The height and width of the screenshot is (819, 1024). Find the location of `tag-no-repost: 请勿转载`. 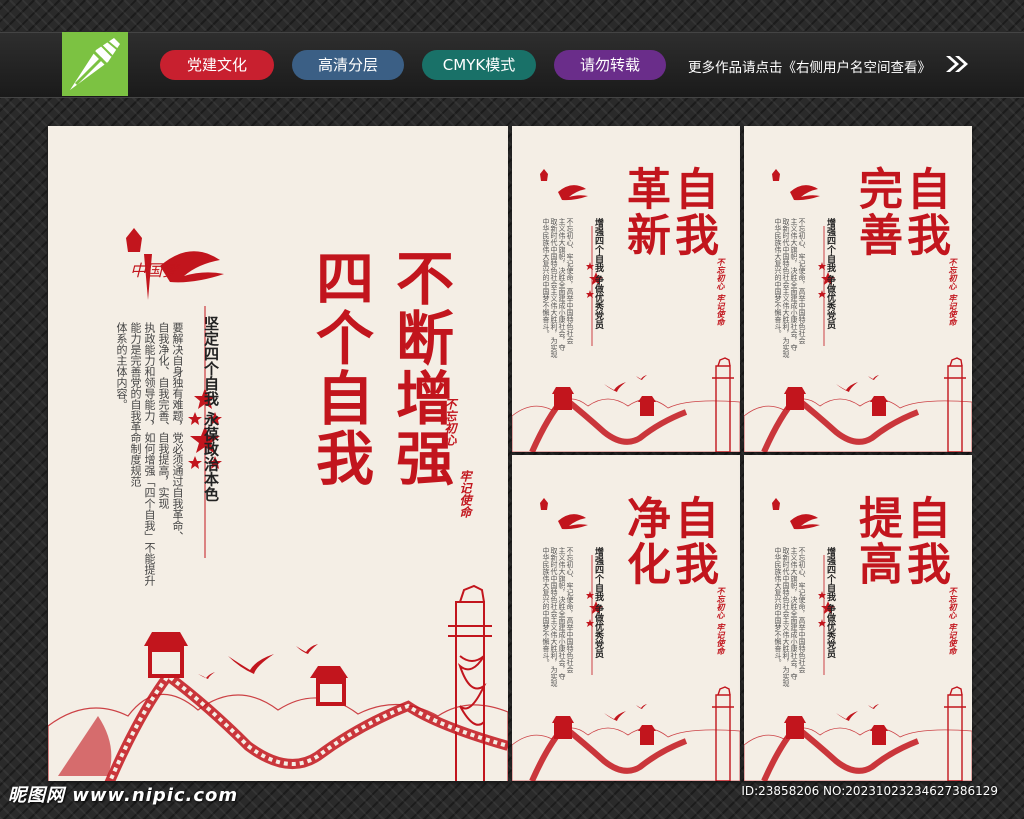

tag-no-repost: 请勿转载 is located at coordinates (610, 65).